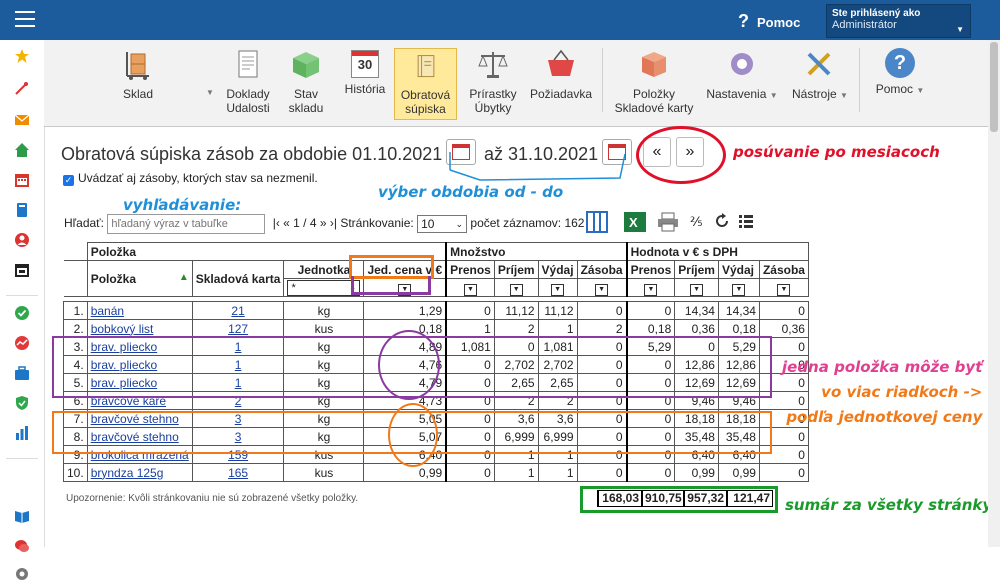 The image size is (1000, 582). What do you see at coordinates (516, 269) in the screenshot?
I see `column-header-qty-prijem: Príjem` at bounding box center [516, 269].